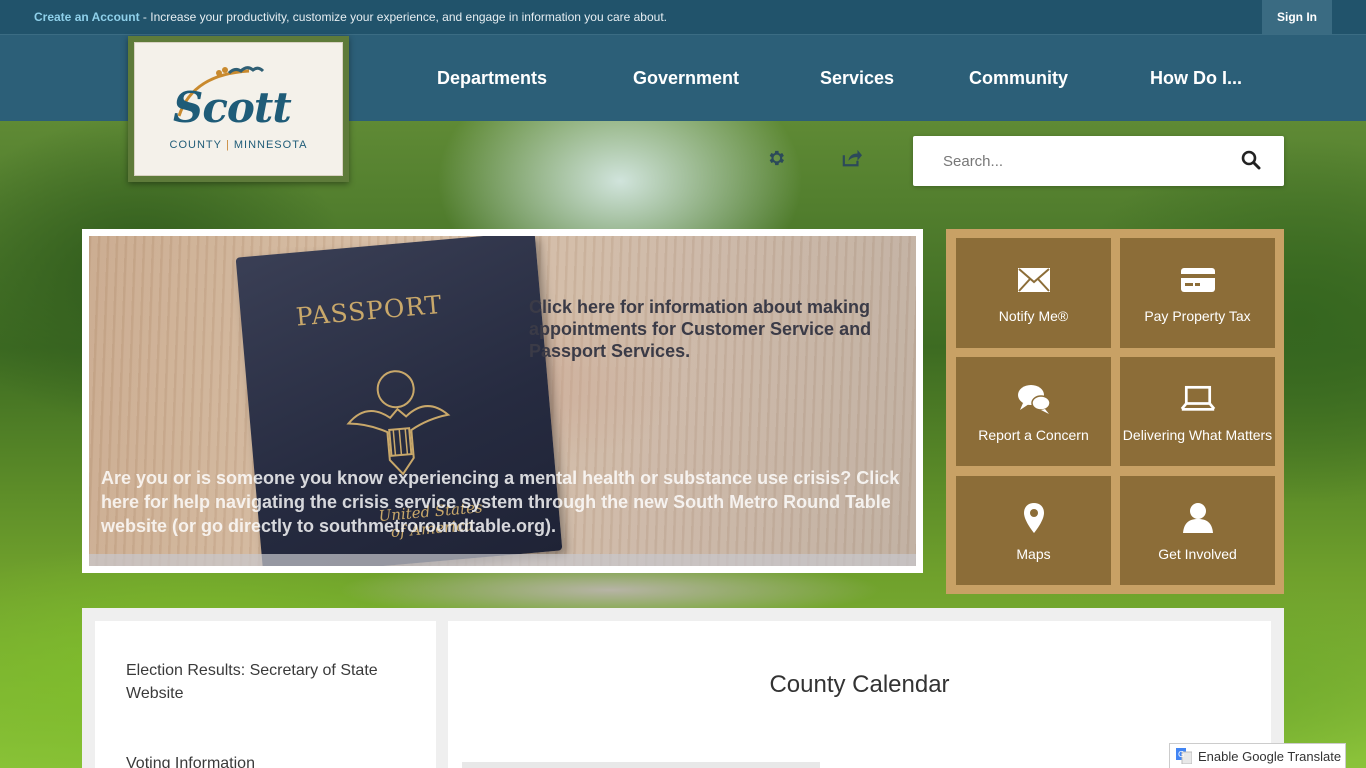 This screenshot has width=1366, height=768. I want to click on logo-panel: Scott COUNTY | MINNESOTA, so click(238, 109).